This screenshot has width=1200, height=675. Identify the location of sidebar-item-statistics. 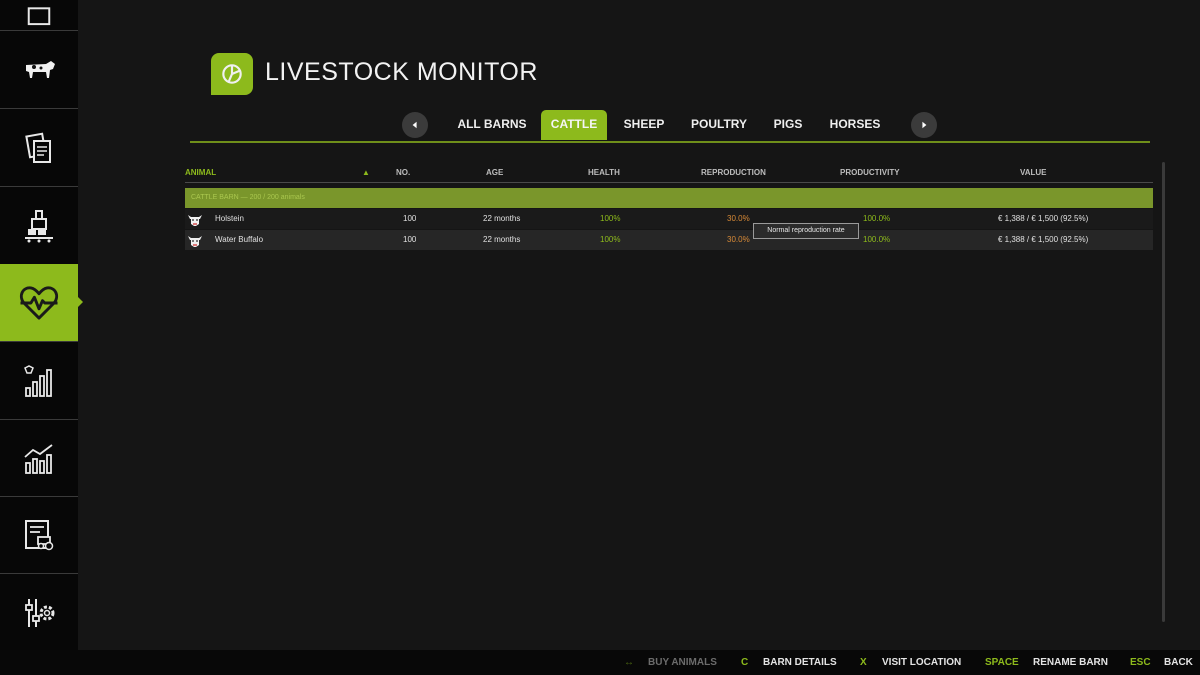
(39, 458).